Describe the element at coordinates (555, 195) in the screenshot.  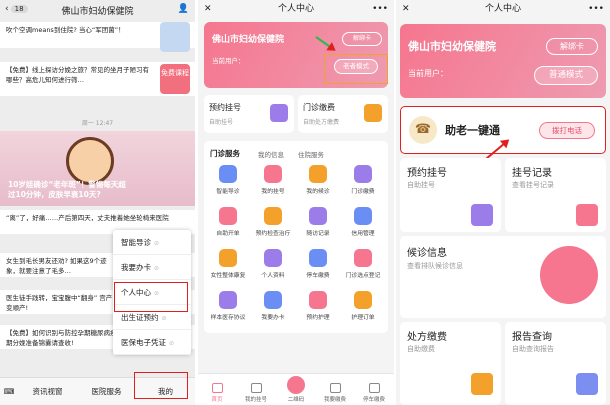
I see `card-register-record: 挂号记录 查看挂号记录` at that location.